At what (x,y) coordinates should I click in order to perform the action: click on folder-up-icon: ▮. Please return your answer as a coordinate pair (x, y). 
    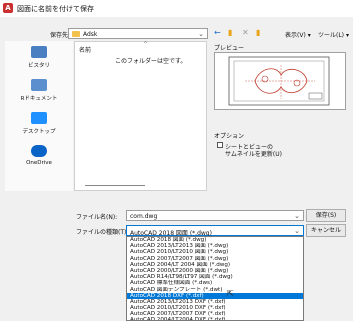
    Looking at the image, I should click on (230, 33).